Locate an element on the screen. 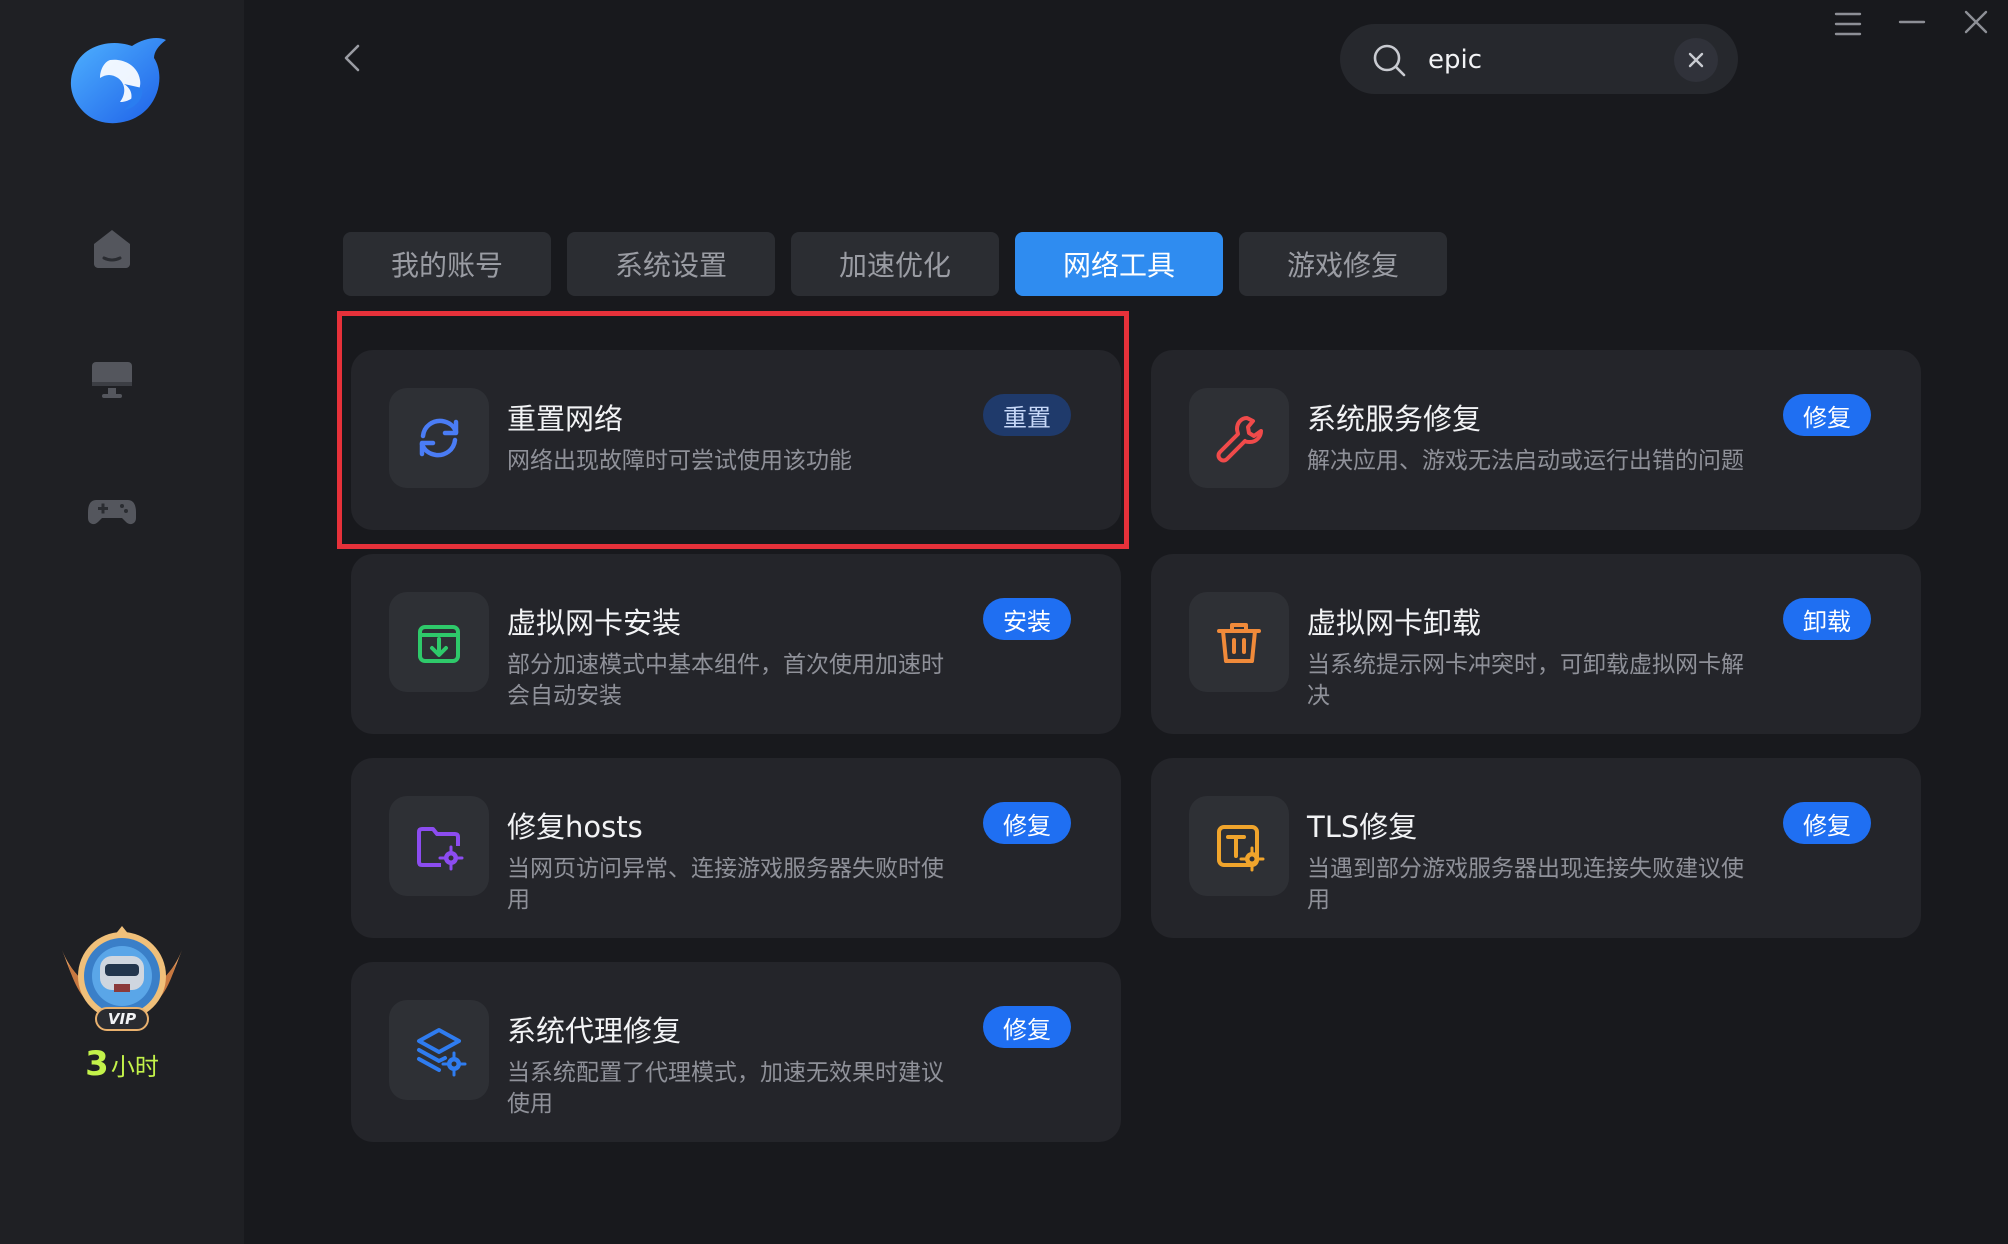 Image resolution: width=2008 pixels, height=1244 pixels. tool-card-system-proxy-repair: 系统代理修复 当系统配置了代理模式，加速无效果时建议使用 修复 is located at coordinates (736, 1052).